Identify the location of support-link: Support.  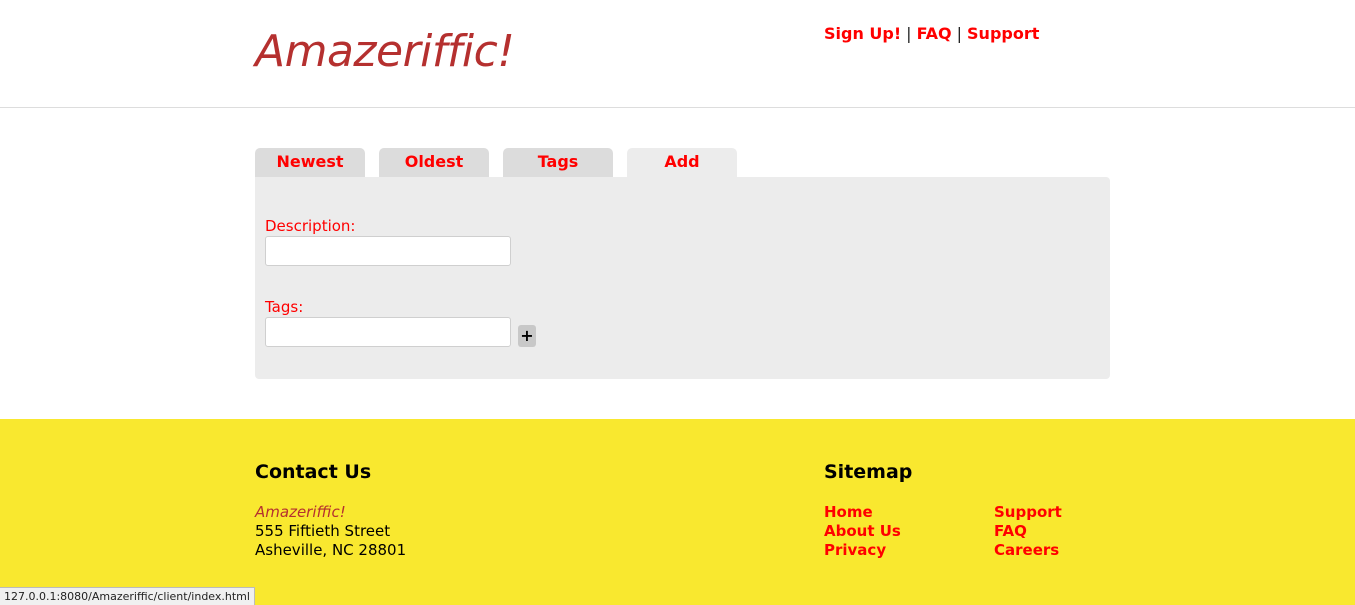
(1003, 33).